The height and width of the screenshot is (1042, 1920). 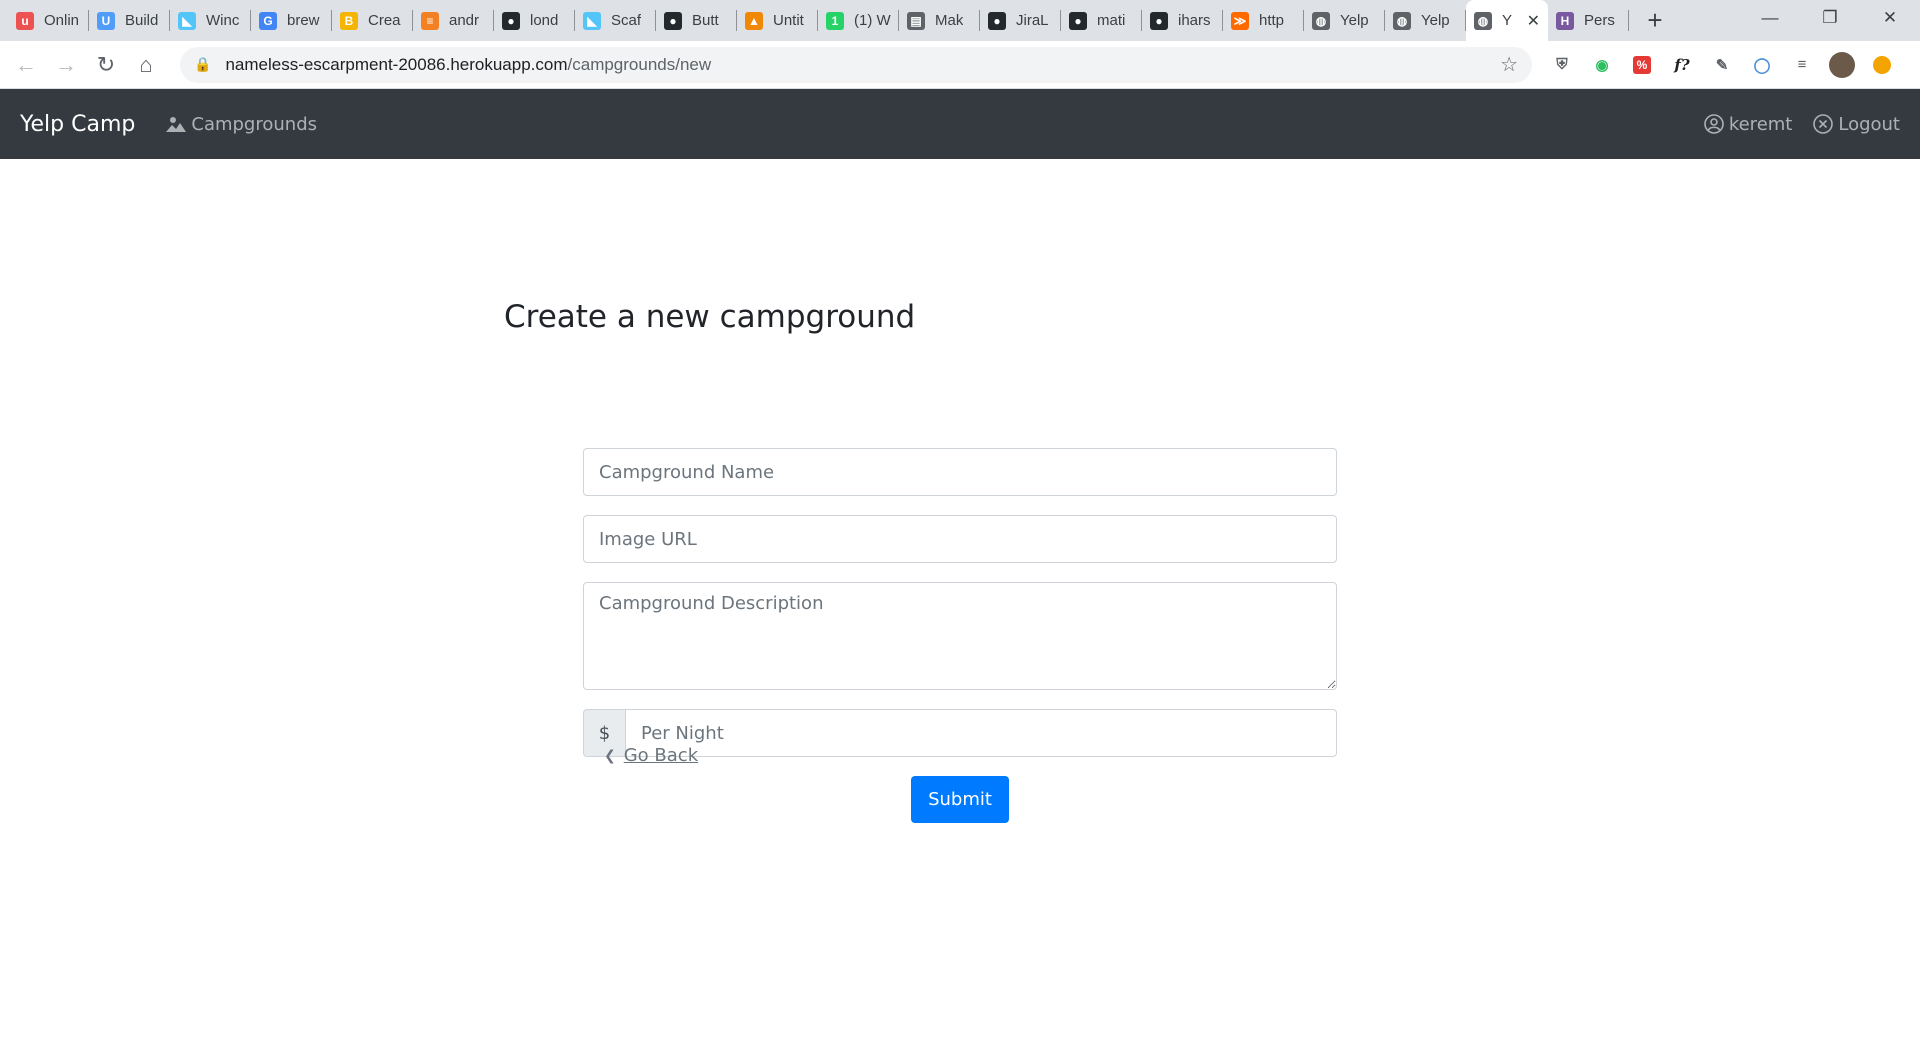 I want to click on forward-icon: →, so click(x=66, y=65).